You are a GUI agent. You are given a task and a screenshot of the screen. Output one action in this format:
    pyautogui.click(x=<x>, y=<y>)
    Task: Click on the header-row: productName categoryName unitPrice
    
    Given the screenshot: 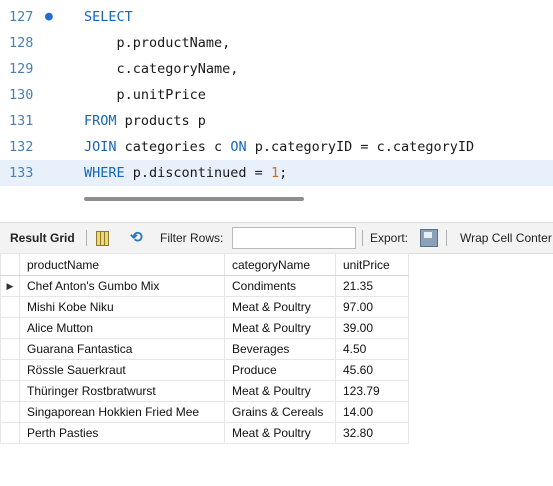 What is the action you would take?
    pyautogui.click(x=204, y=264)
    